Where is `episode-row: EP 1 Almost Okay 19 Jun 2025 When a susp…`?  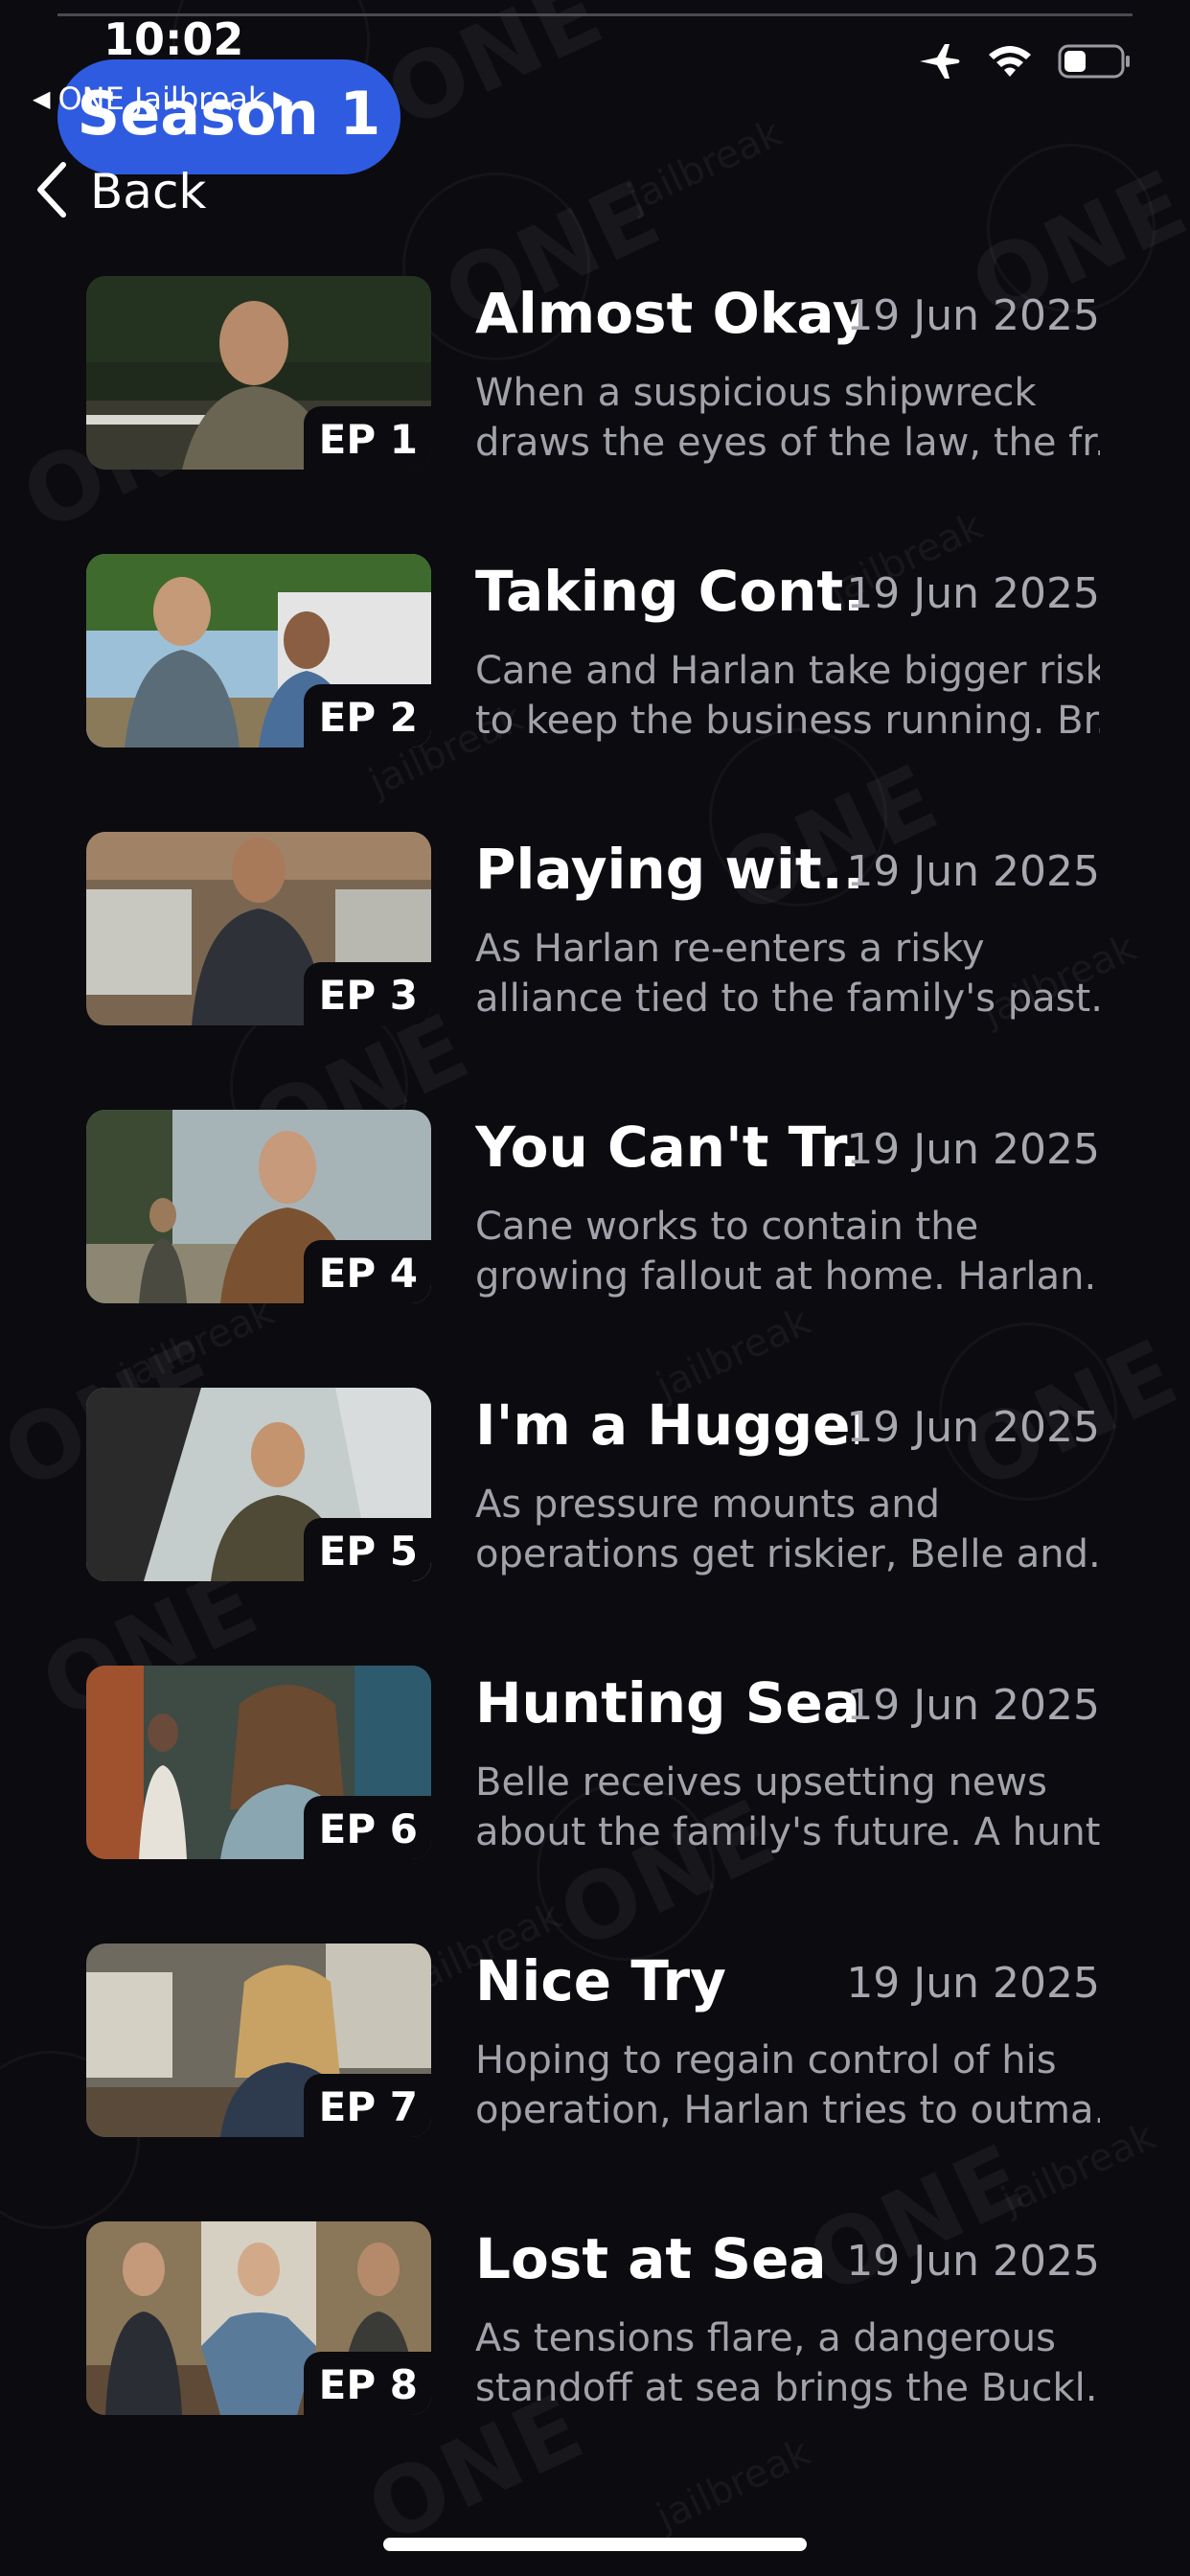 episode-row: EP 1 Almost Okay 19 Jun 2025 When a susp… is located at coordinates (595, 374).